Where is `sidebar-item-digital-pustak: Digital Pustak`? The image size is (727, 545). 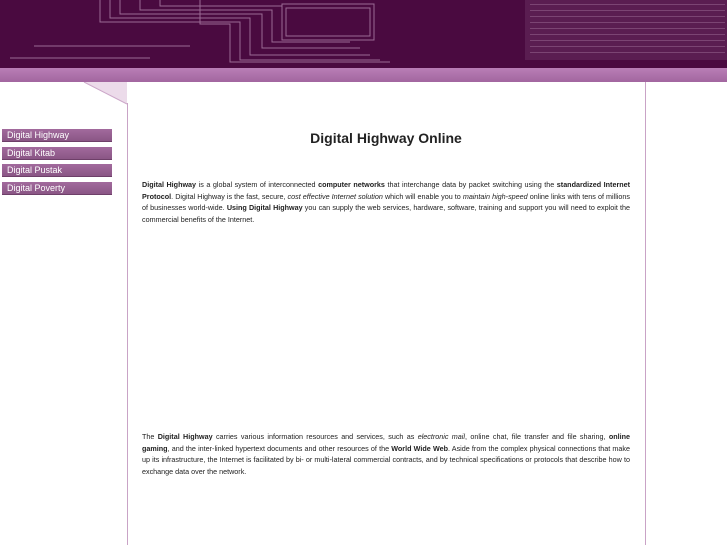 sidebar-item-digital-pustak: Digital Pustak is located at coordinates (57, 170).